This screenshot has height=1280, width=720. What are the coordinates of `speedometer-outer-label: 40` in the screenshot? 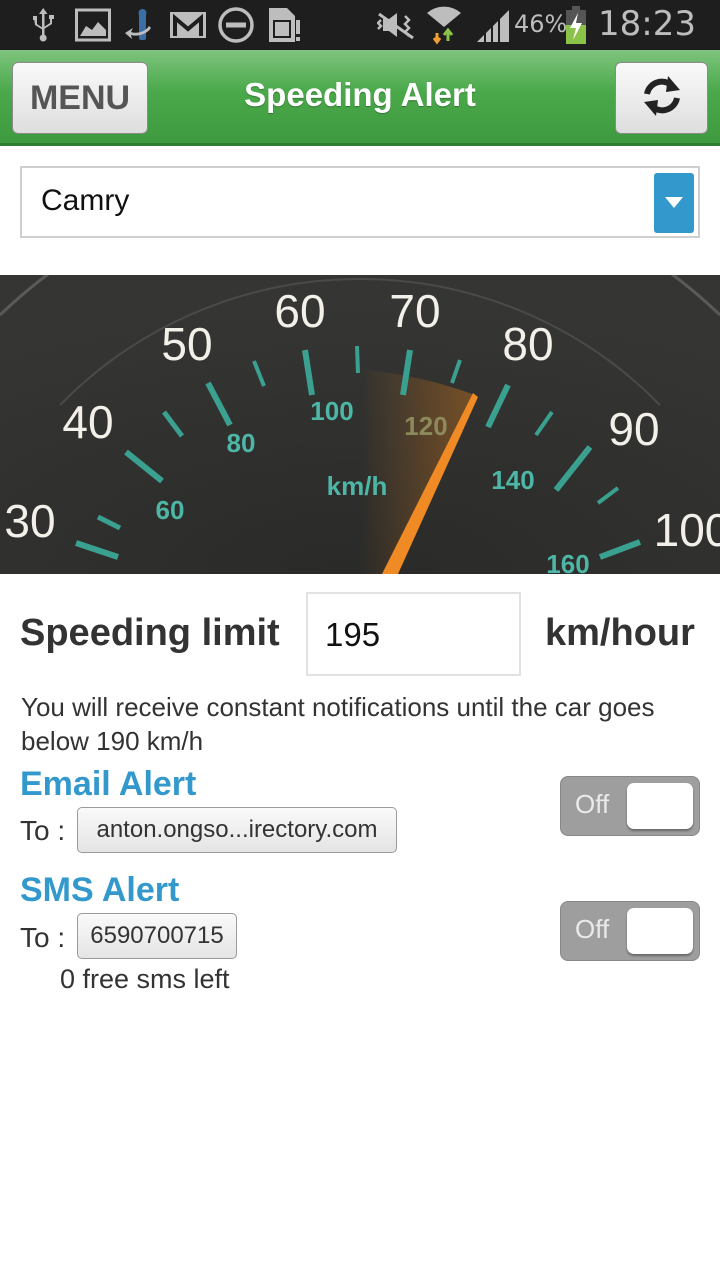 It's located at (87, 422).